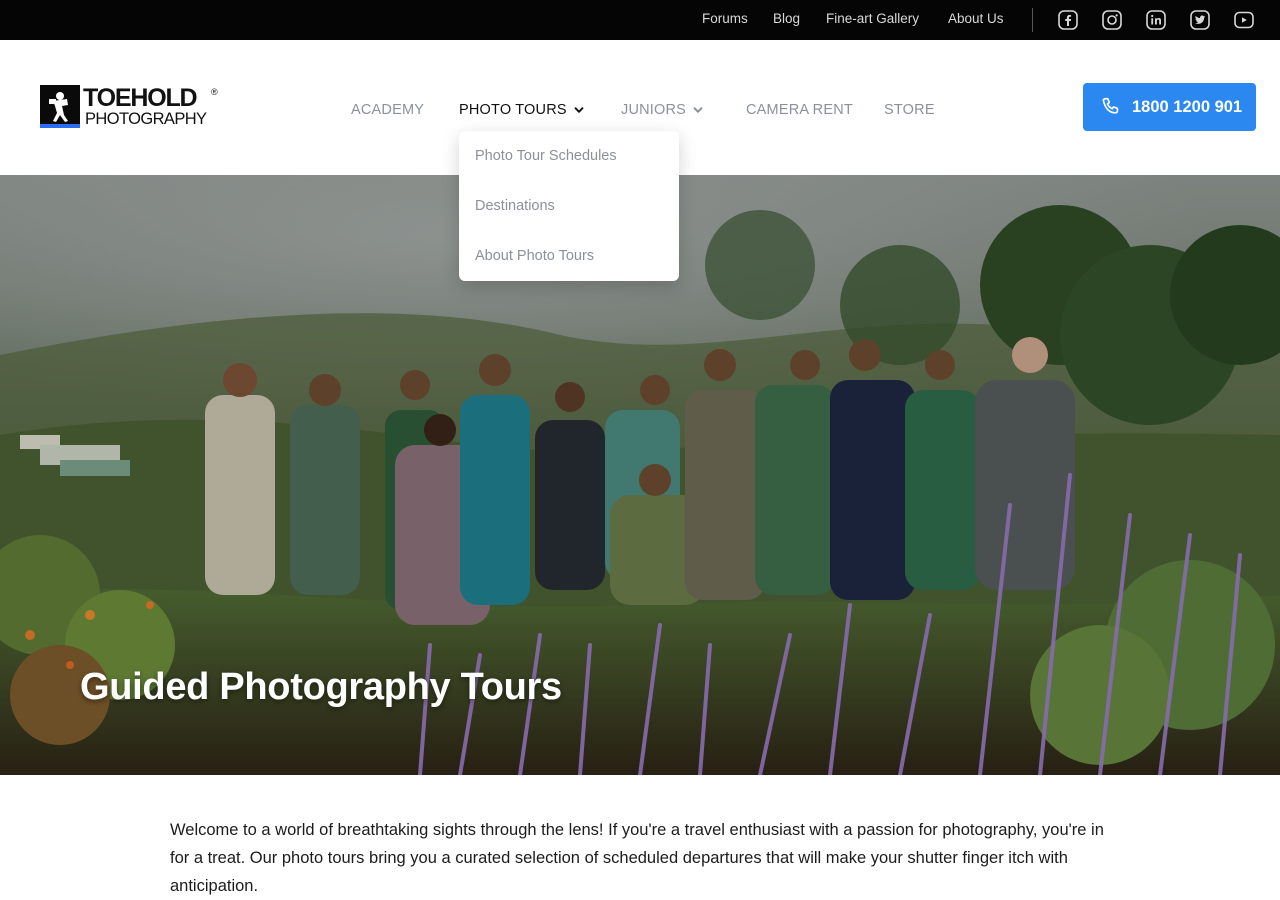 The width and height of the screenshot is (1280, 900). I want to click on nav-juniors: JUNIORS, so click(662, 110).